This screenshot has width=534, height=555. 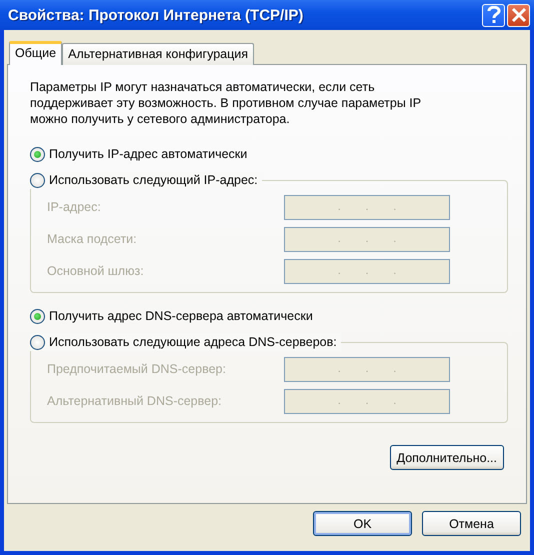 I want to click on close-icon, so click(x=518, y=15).